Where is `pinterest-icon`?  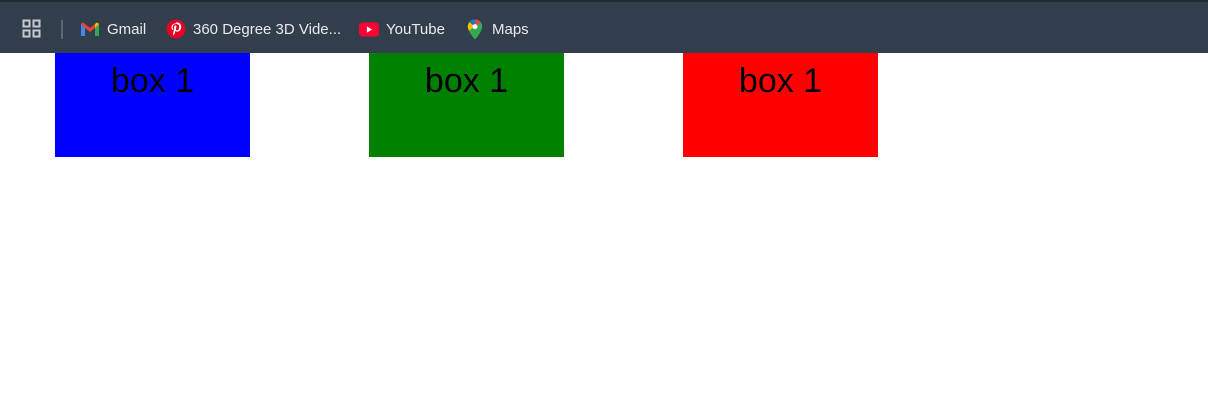
pinterest-icon is located at coordinates (176, 29).